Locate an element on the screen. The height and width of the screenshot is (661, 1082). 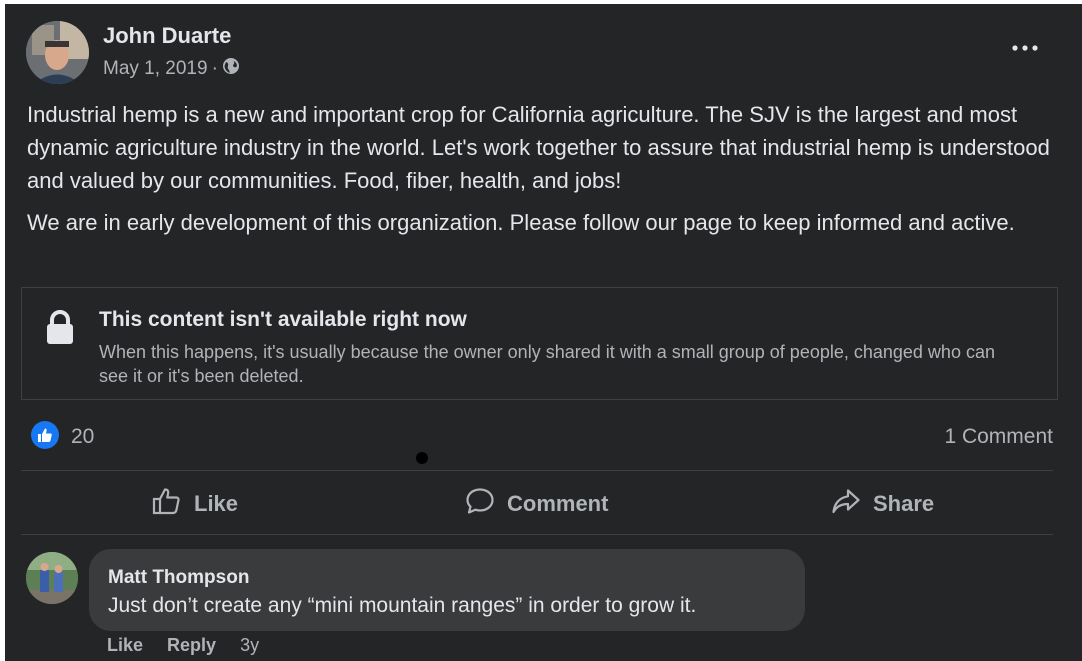
author-avatar is located at coordinates (57, 52).